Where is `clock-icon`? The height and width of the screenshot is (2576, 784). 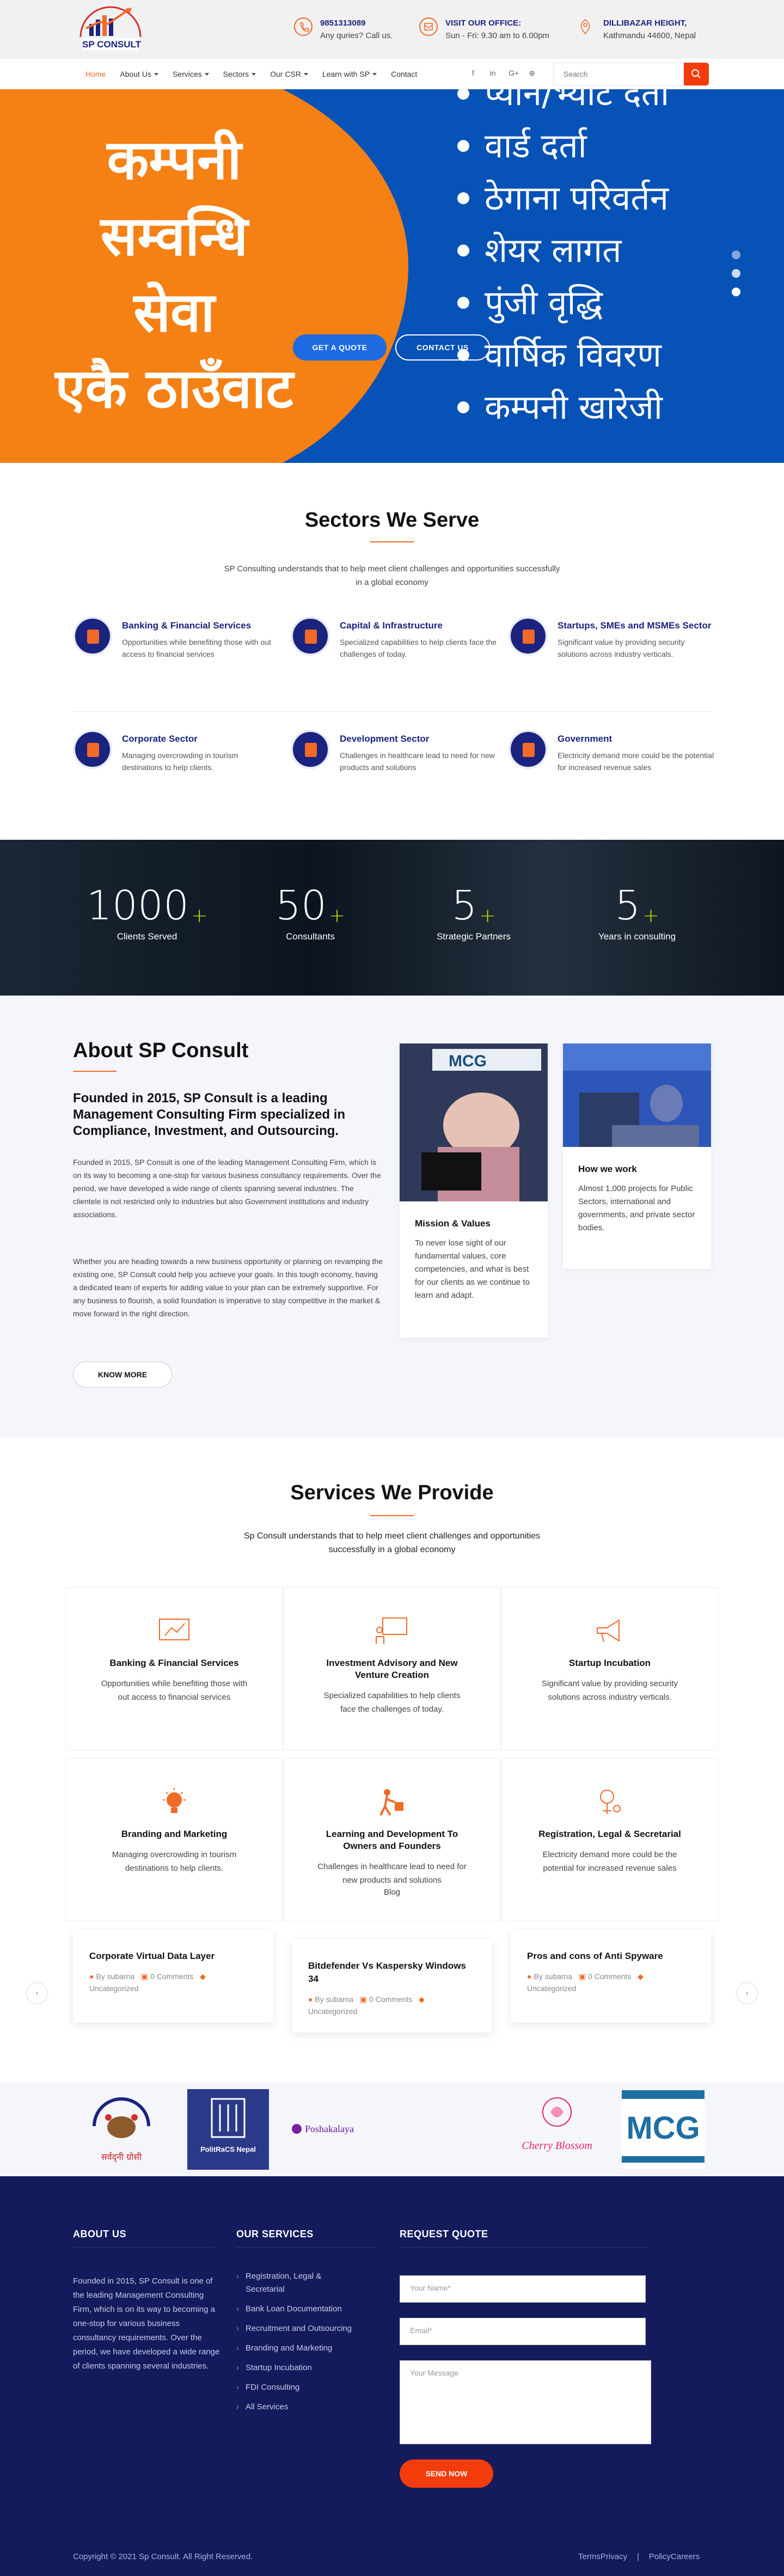 clock-icon is located at coordinates (428, 26).